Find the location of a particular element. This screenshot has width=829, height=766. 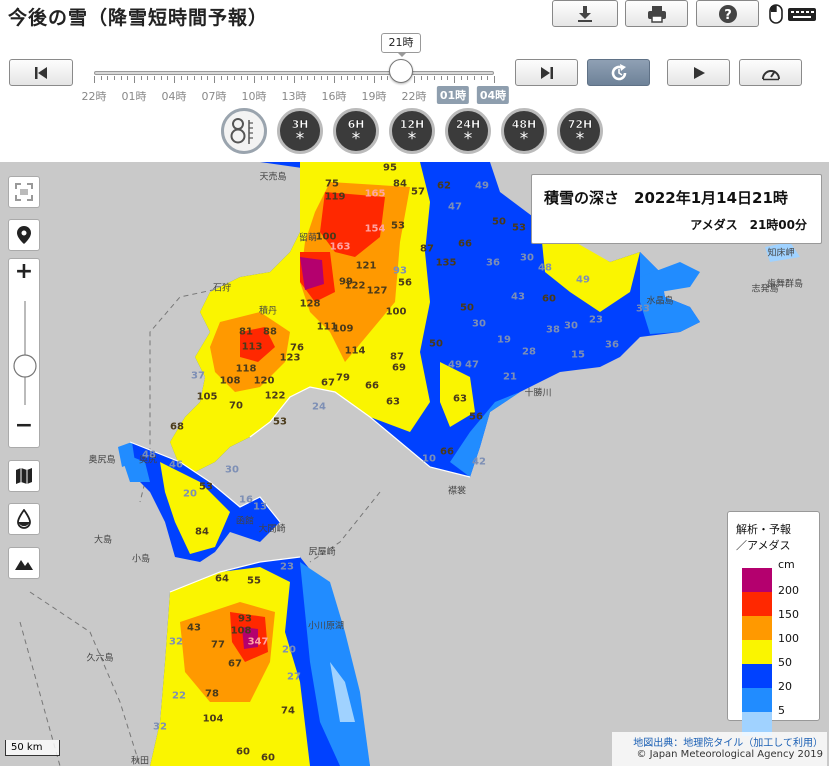

amedas-value: 37 is located at coordinates (198, 376).